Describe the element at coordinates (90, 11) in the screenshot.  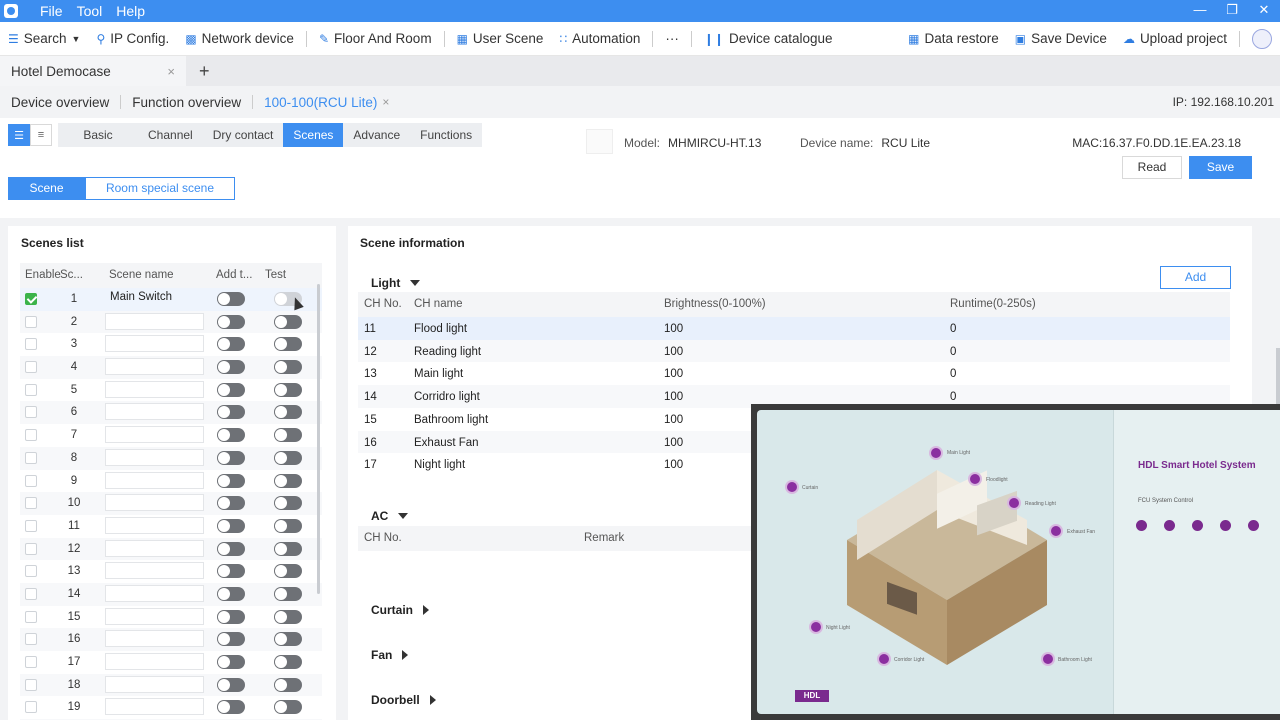
I see `menu-tool: Tool` at that location.